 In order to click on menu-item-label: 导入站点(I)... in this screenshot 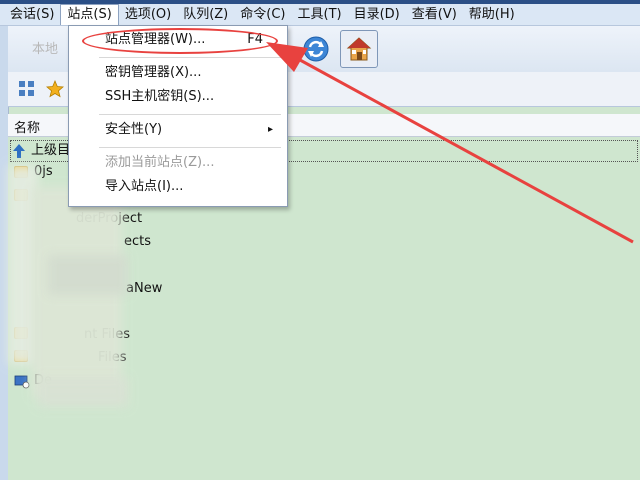, I will do `click(144, 186)`.